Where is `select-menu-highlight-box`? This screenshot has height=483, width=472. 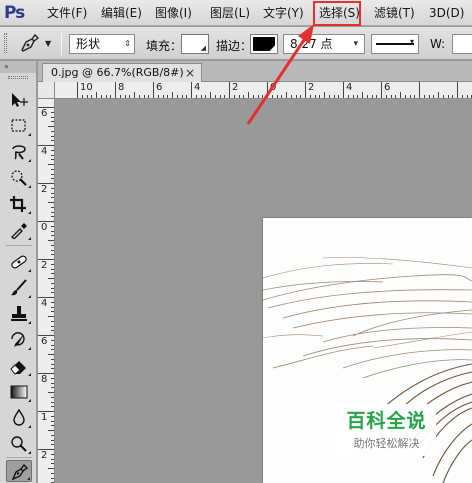 select-menu-highlight-box is located at coordinates (337, 13).